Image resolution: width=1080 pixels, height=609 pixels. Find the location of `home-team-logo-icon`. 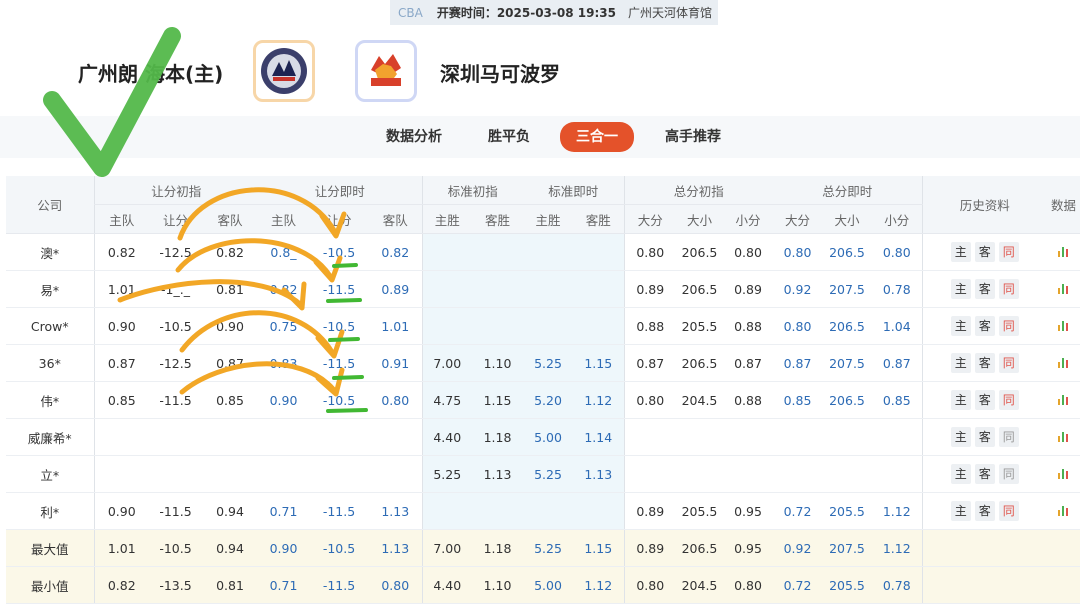

home-team-logo-icon is located at coordinates (284, 71).